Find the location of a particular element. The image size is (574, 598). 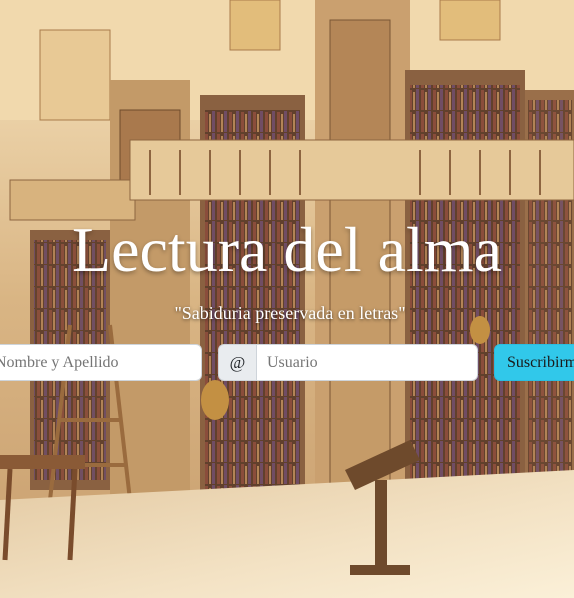

username-input-group: @ is located at coordinates (348, 362).